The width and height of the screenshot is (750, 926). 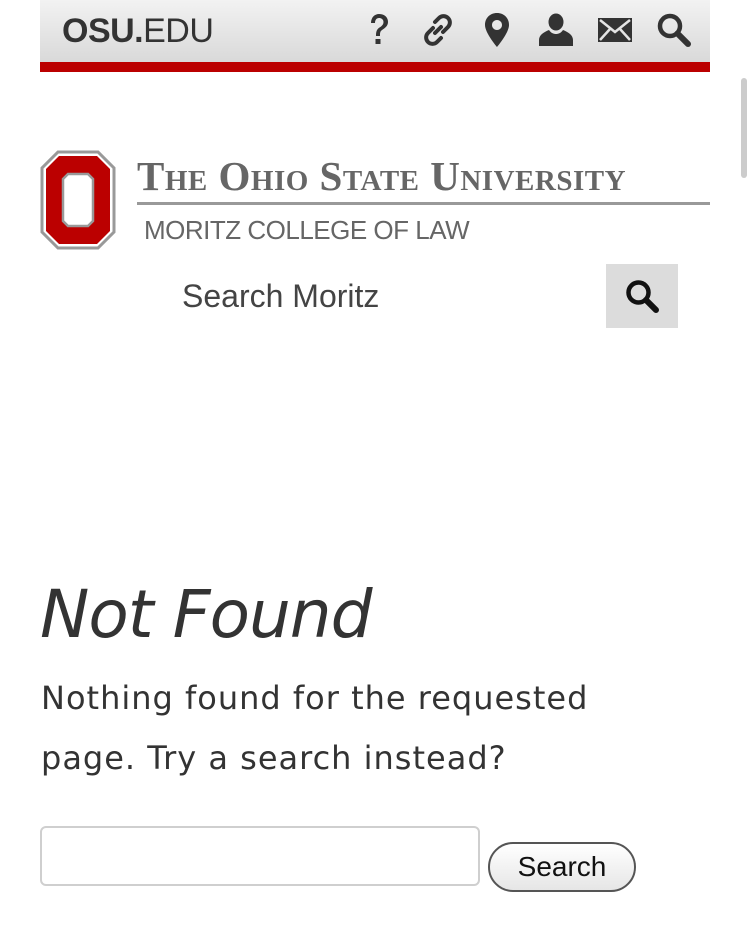 What do you see at coordinates (103, 31) in the screenshot?
I see `osu-logo-bold: OSU.` at bounding box center [103, 31].